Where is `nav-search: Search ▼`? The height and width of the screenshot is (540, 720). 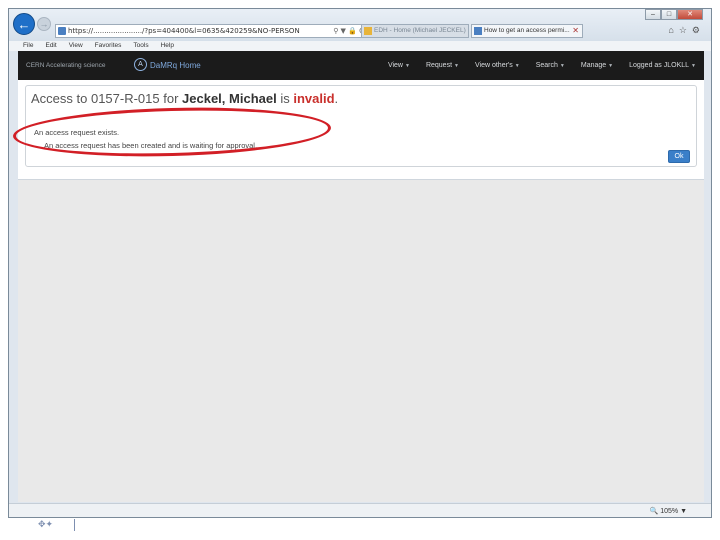
nav-search: Search ▼ is located at coordinates (550, 65).